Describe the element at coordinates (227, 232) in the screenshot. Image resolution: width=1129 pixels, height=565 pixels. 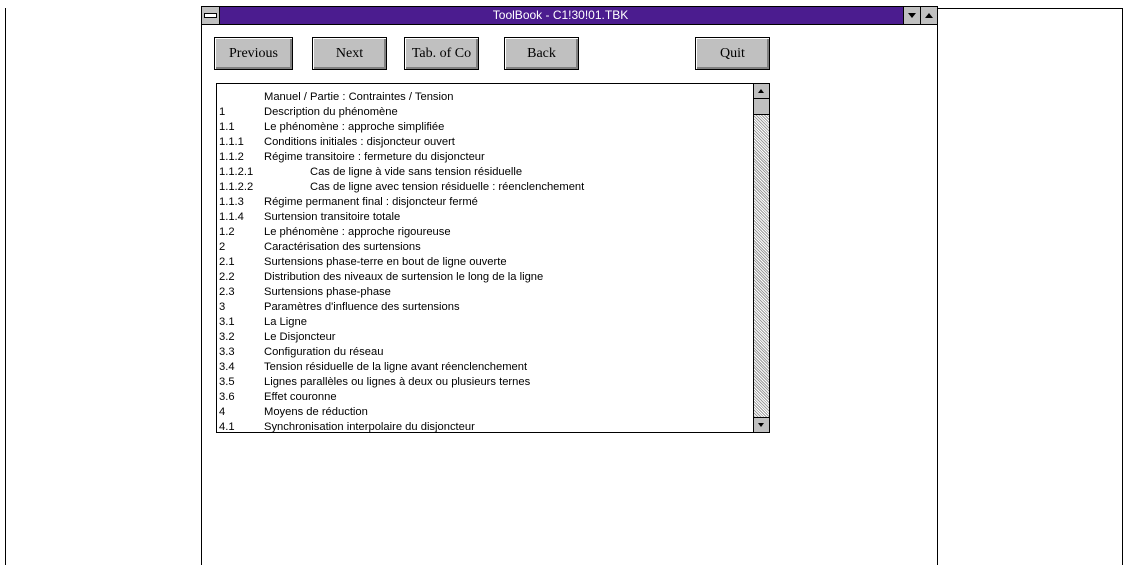
I see `toc-item-number: 1.2` at that location.